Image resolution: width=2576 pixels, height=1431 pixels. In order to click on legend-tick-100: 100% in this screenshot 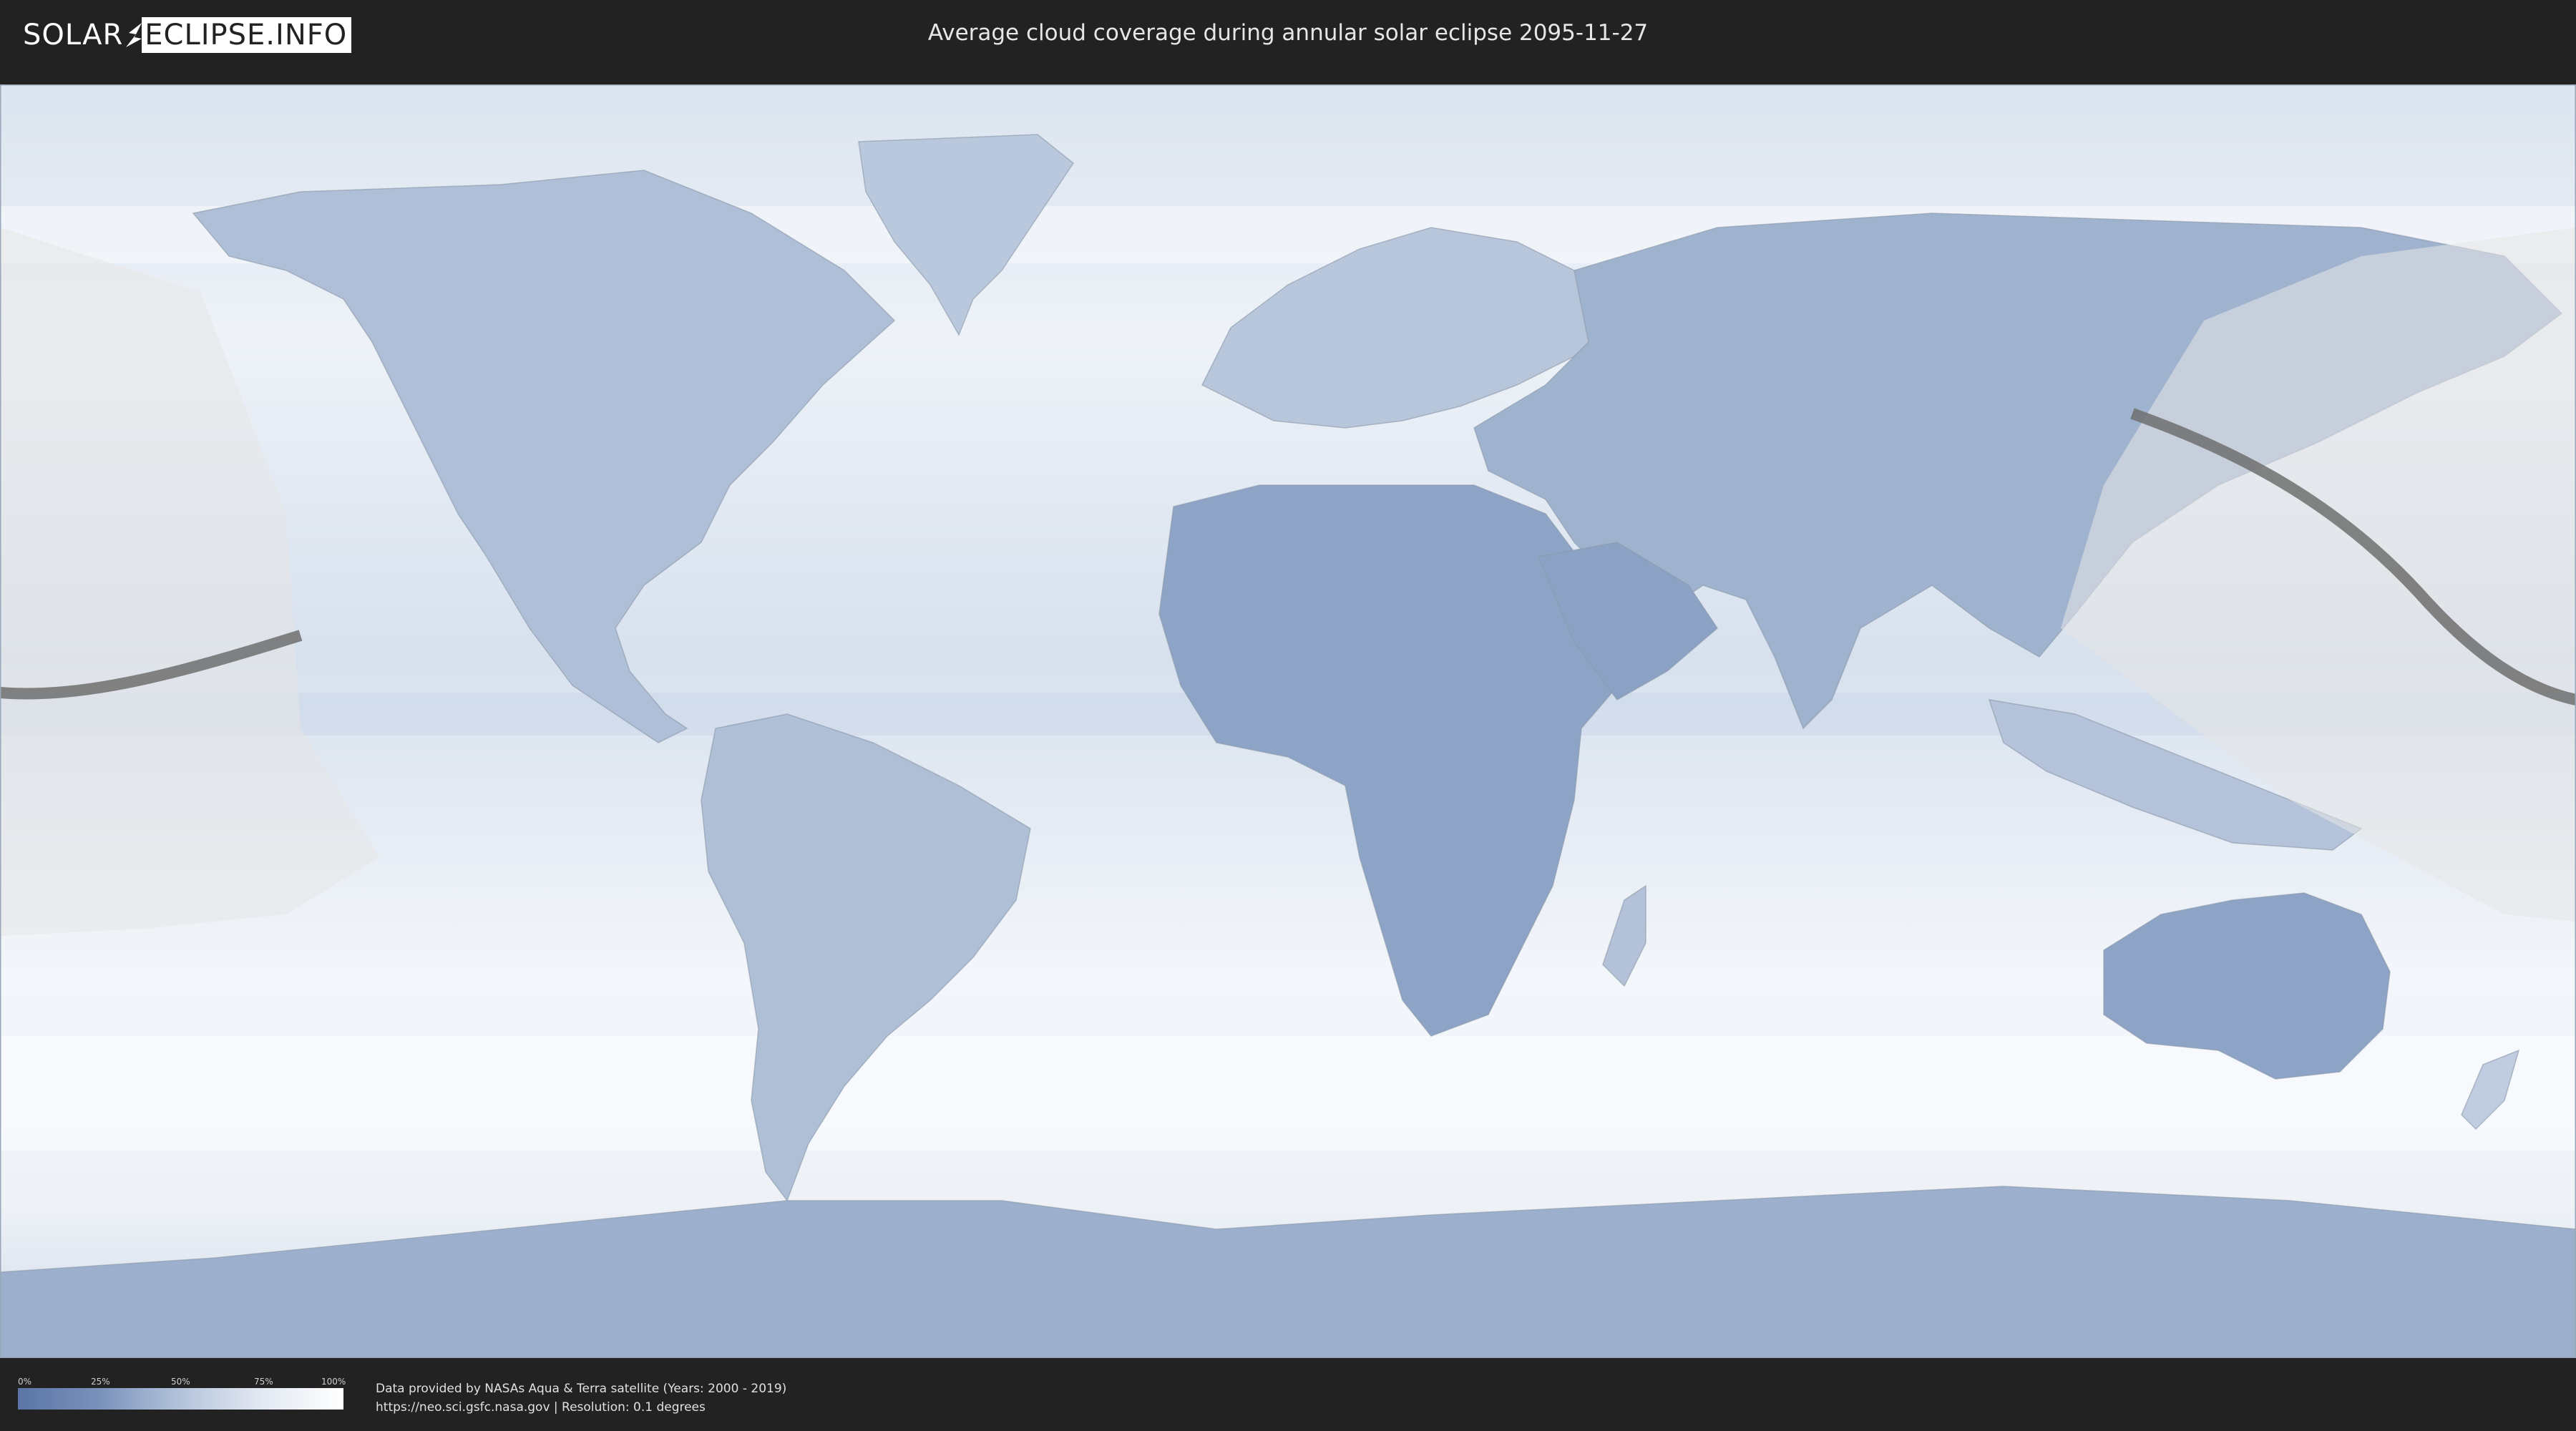, I will do `click(333, 1382)`.